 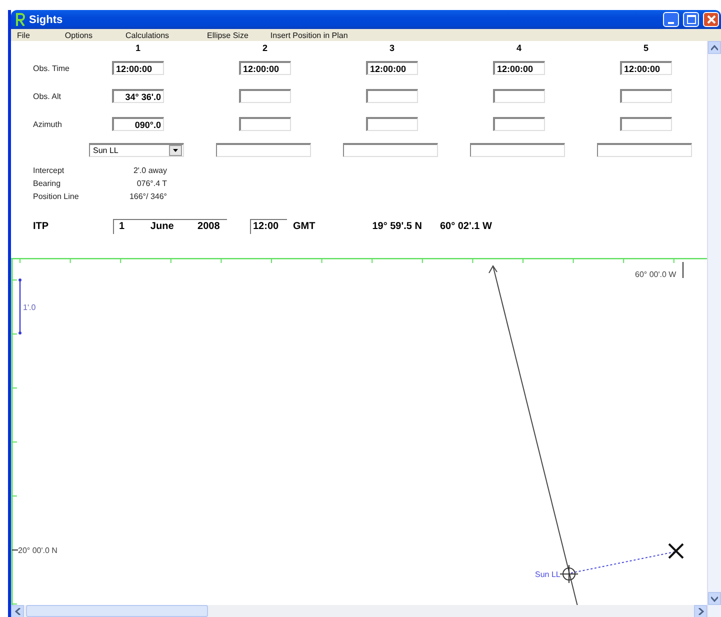 I want to click on longitude-label: 60° 00'.0 W, so click(x=655, y=274).